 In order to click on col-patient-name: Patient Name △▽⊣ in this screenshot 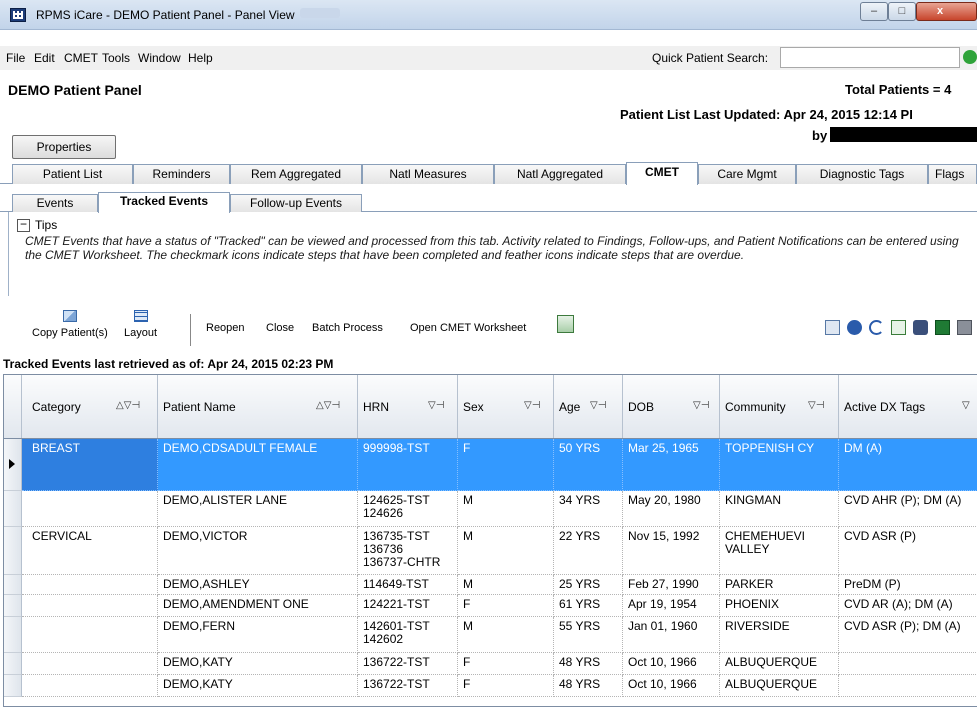, I will do `click(258, 406)`.